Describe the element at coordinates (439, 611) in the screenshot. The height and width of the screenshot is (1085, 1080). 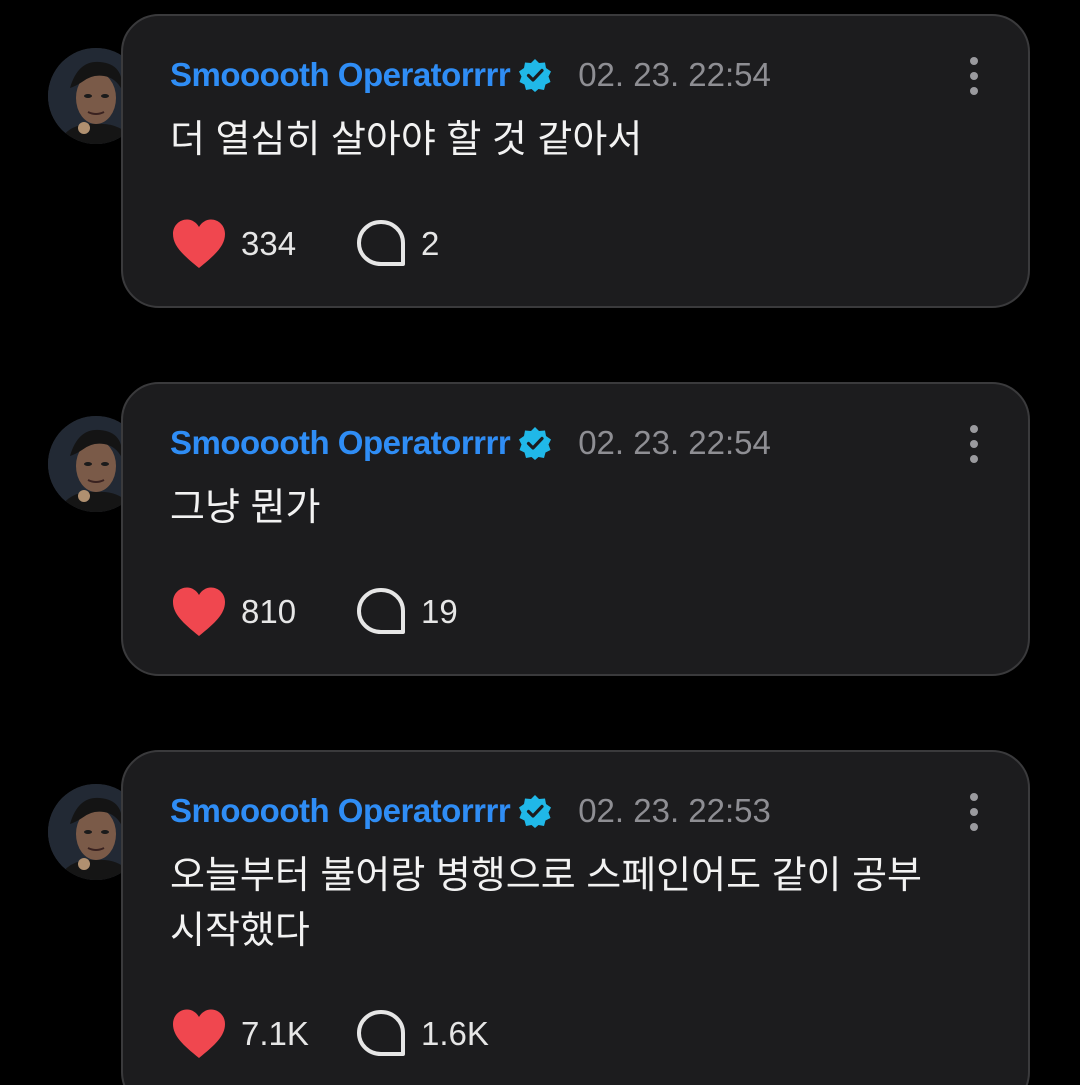
I see `comment-count: 19` at that location.